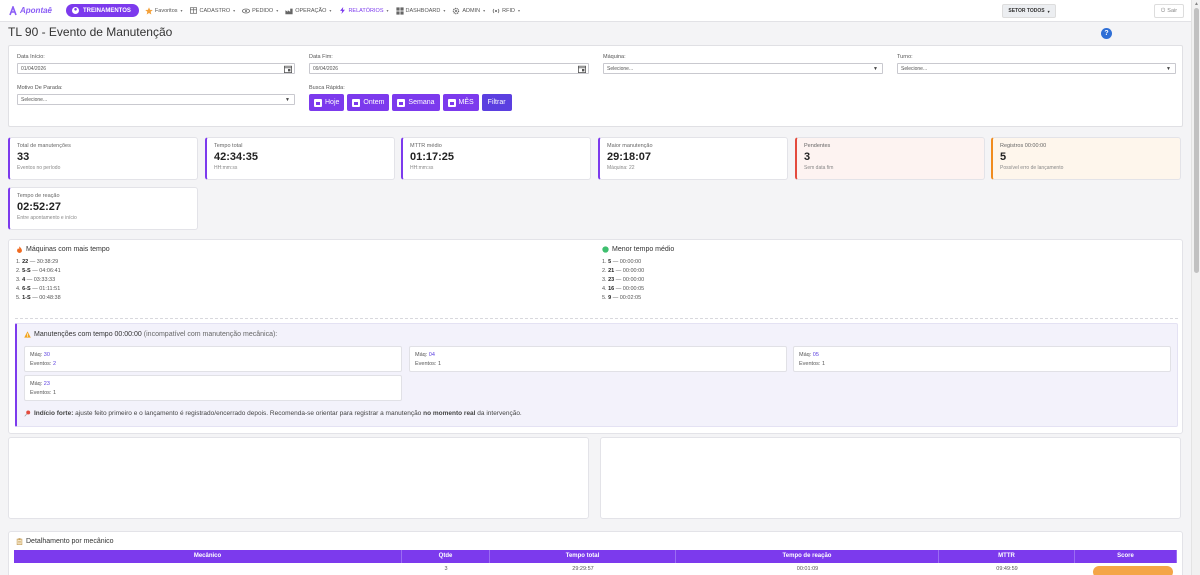 Image resolution: width=1200 pixels, height=575 pixels. I want to click on dashboard-icon, so click(399, 10).